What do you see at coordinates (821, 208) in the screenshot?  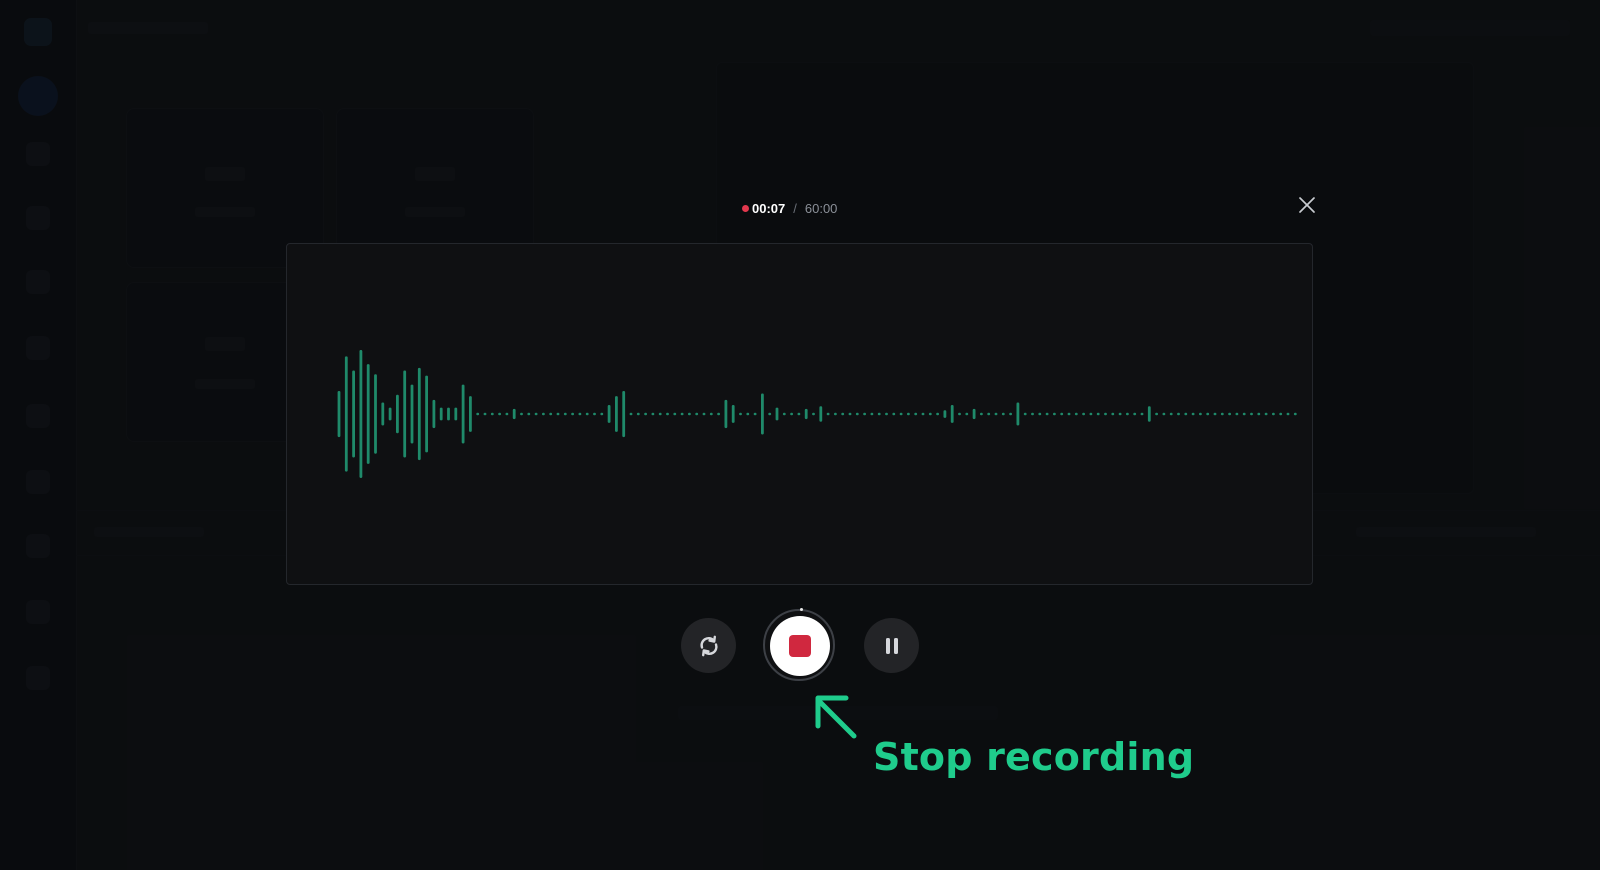 I see `total-time: 60:00` at bounding box center [821, 208].